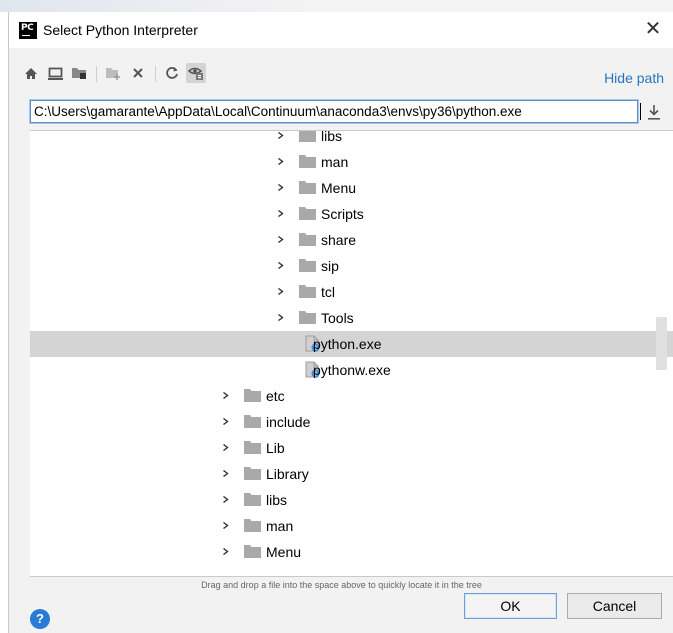 This screenshot has width=673, height=633. Describe the element at coordinates (342, 214) in the screenshot. I see `tree-item-label: Scripts` at that location.